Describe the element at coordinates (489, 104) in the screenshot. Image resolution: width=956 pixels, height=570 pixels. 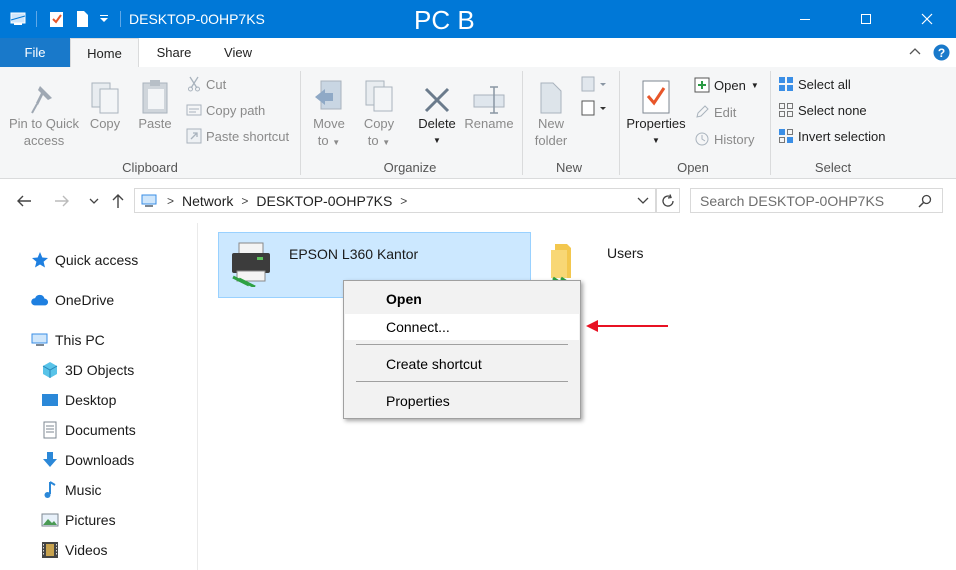
I see `rename-button: Rename` at that location.